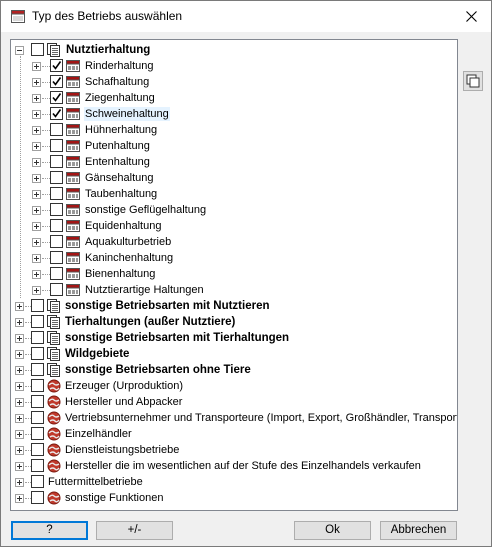  I want to click on tree-node-group: sonstige Betriebsarten ohne Tiere, so click(234, 370).